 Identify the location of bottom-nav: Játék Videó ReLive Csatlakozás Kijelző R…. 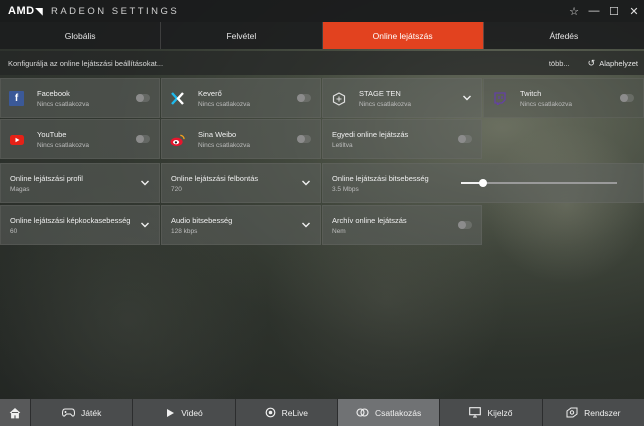
(322, 412).